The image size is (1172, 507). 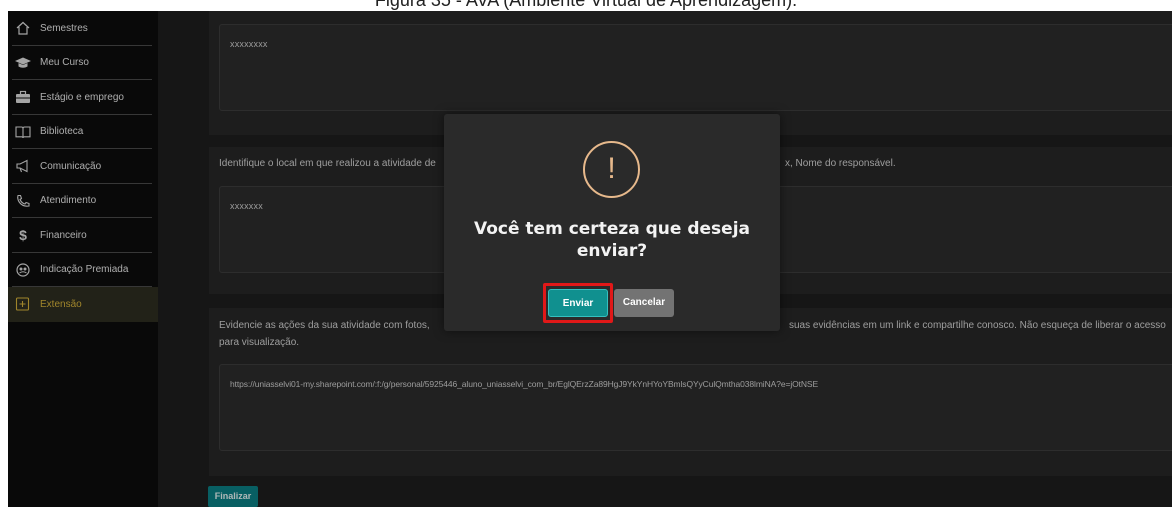 I want to click on phone-icon, so click(x=23, y=201).